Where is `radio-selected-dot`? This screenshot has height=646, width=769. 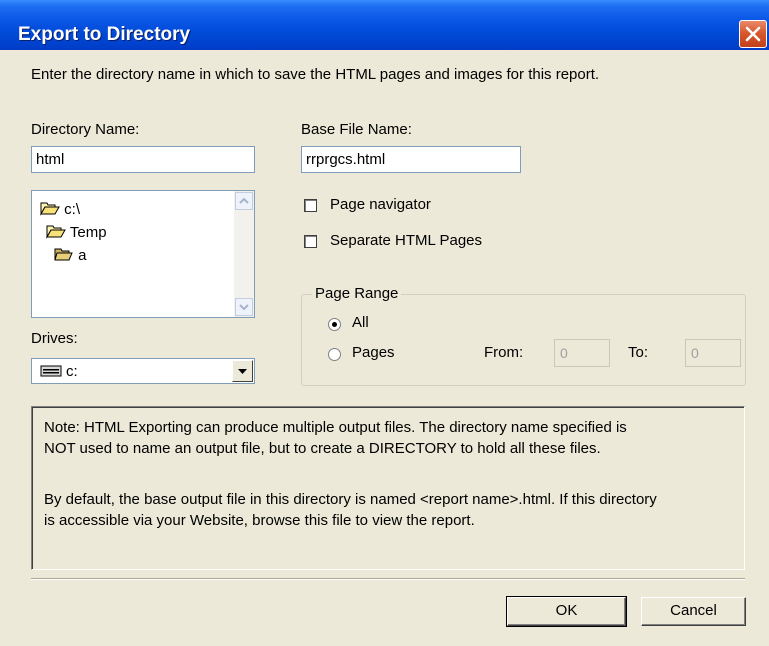
radio-selected-dot is located at coordinates (334, 324).